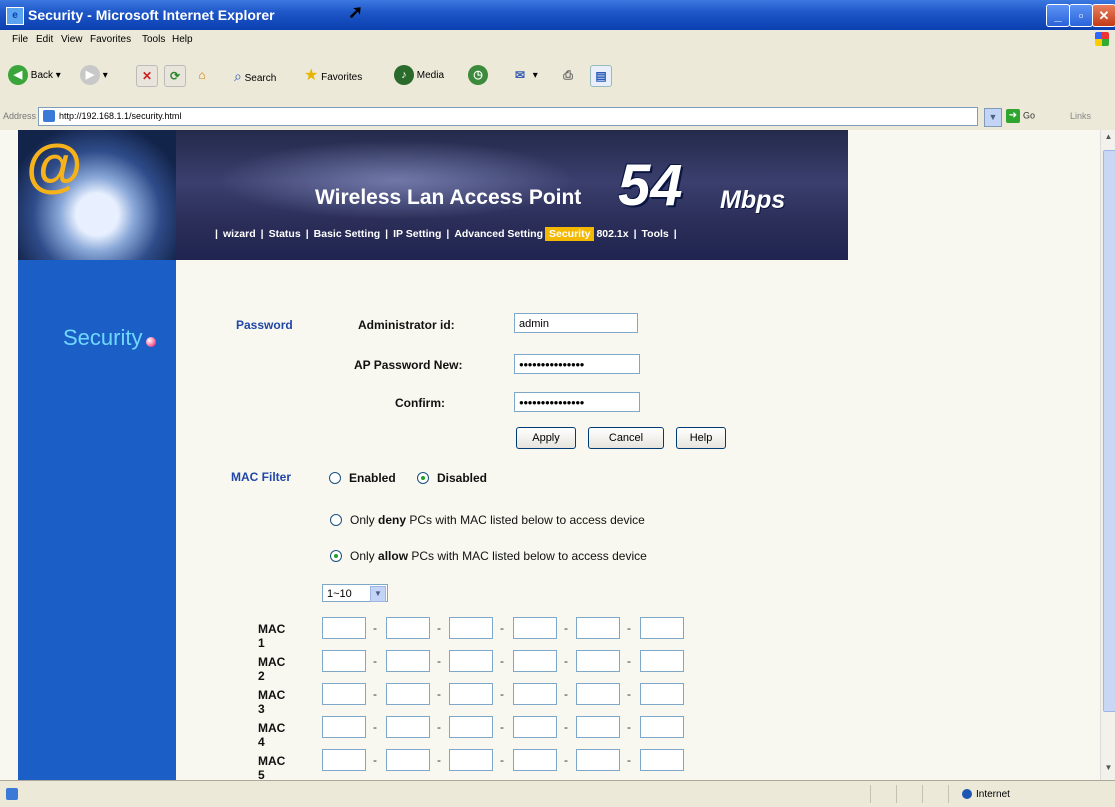  What do you see at coordinates (335, 478) in the screenshot?
I see `mac-filter-enabled-radio` at bounding box center [335, 478].